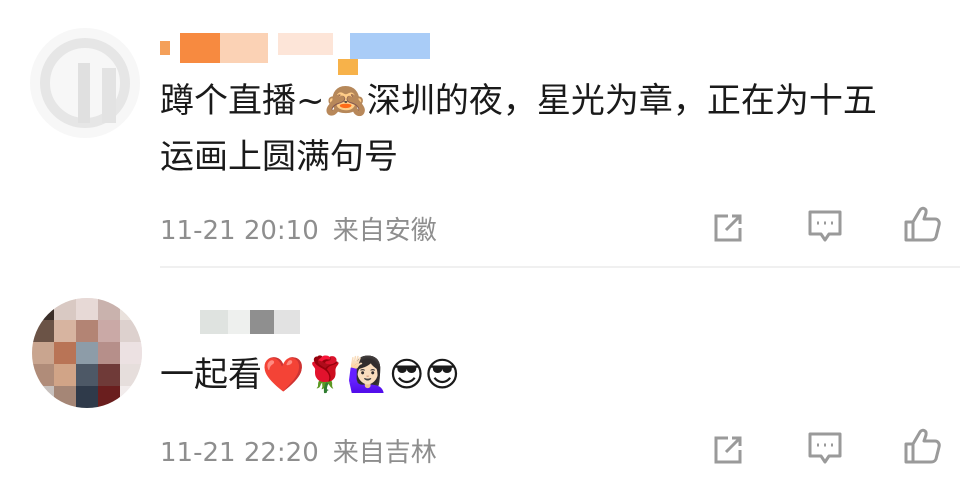 The height and width of the screenshot is (491, 960). Describe the element at coordinates (239, 231) in the screenshot. I see `timestamp: 11-21 20:10` at that location.